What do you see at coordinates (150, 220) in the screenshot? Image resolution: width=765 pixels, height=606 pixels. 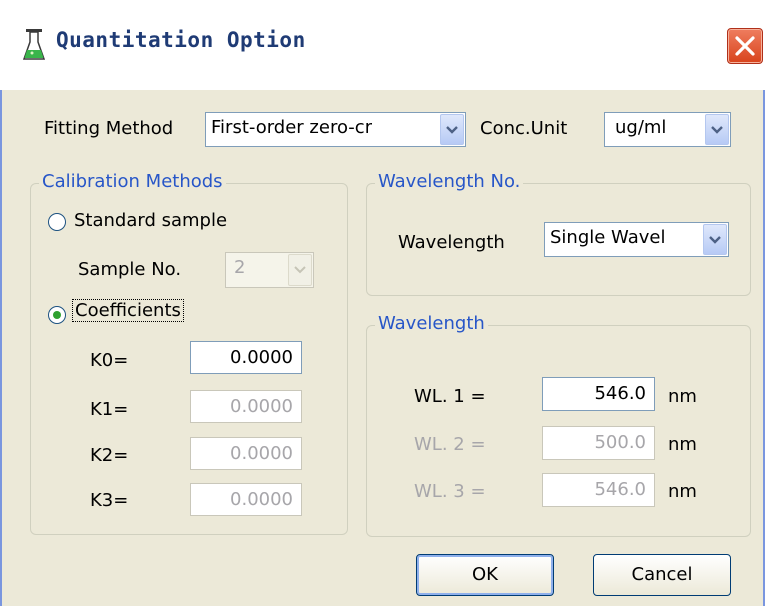 I see `standard-sample-label: Standard sample` at bounding box center [150, 220].